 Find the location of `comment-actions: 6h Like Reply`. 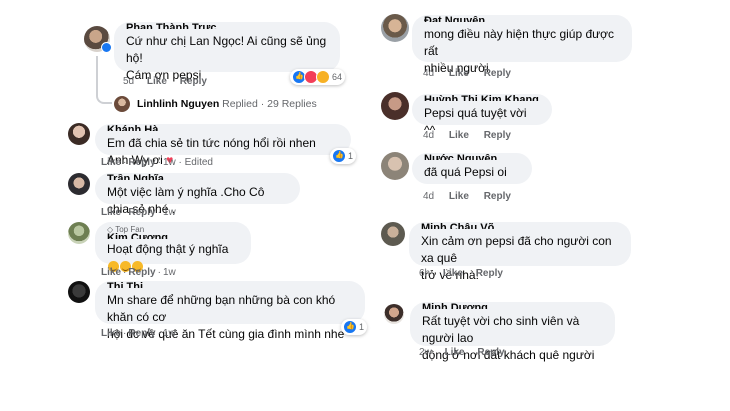

comment-actions: 6h Like Reply is located at coordinates (461, 274).